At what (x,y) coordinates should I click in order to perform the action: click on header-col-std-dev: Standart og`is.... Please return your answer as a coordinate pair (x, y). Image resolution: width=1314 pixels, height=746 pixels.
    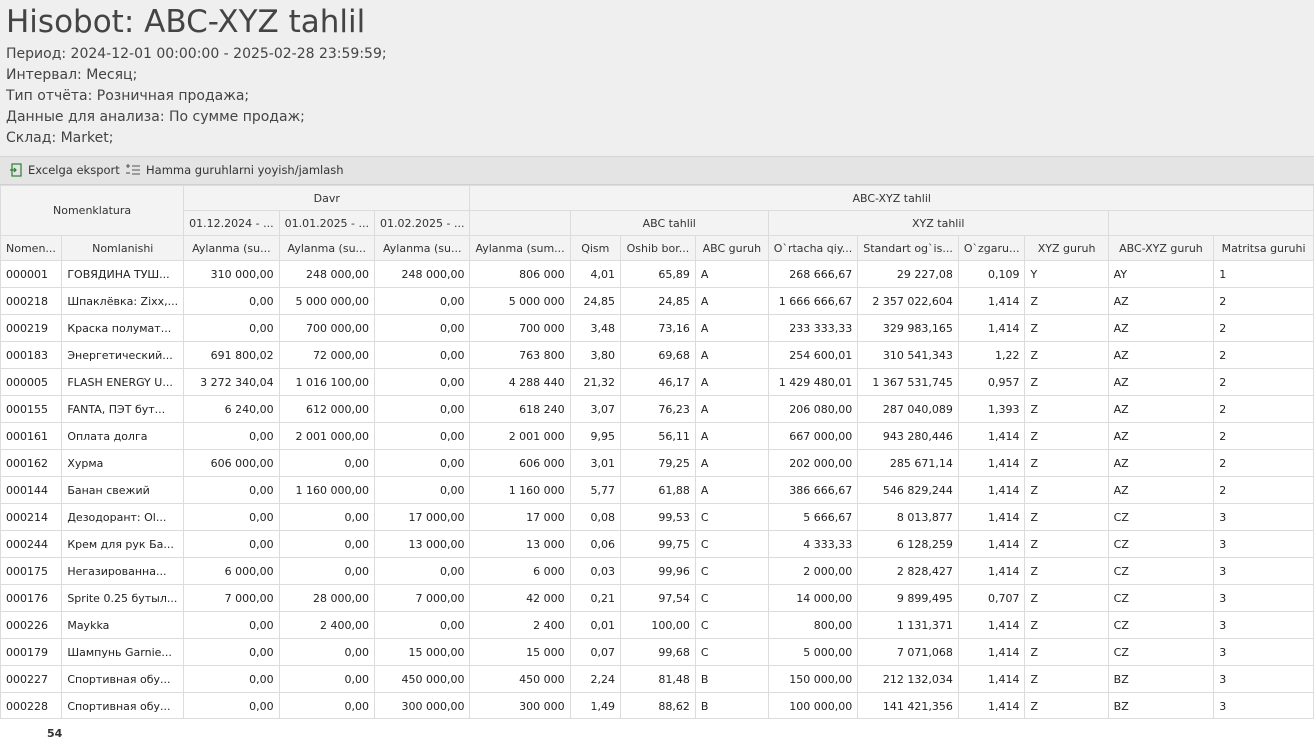
    Looking at the image, I should click on (908, 248).